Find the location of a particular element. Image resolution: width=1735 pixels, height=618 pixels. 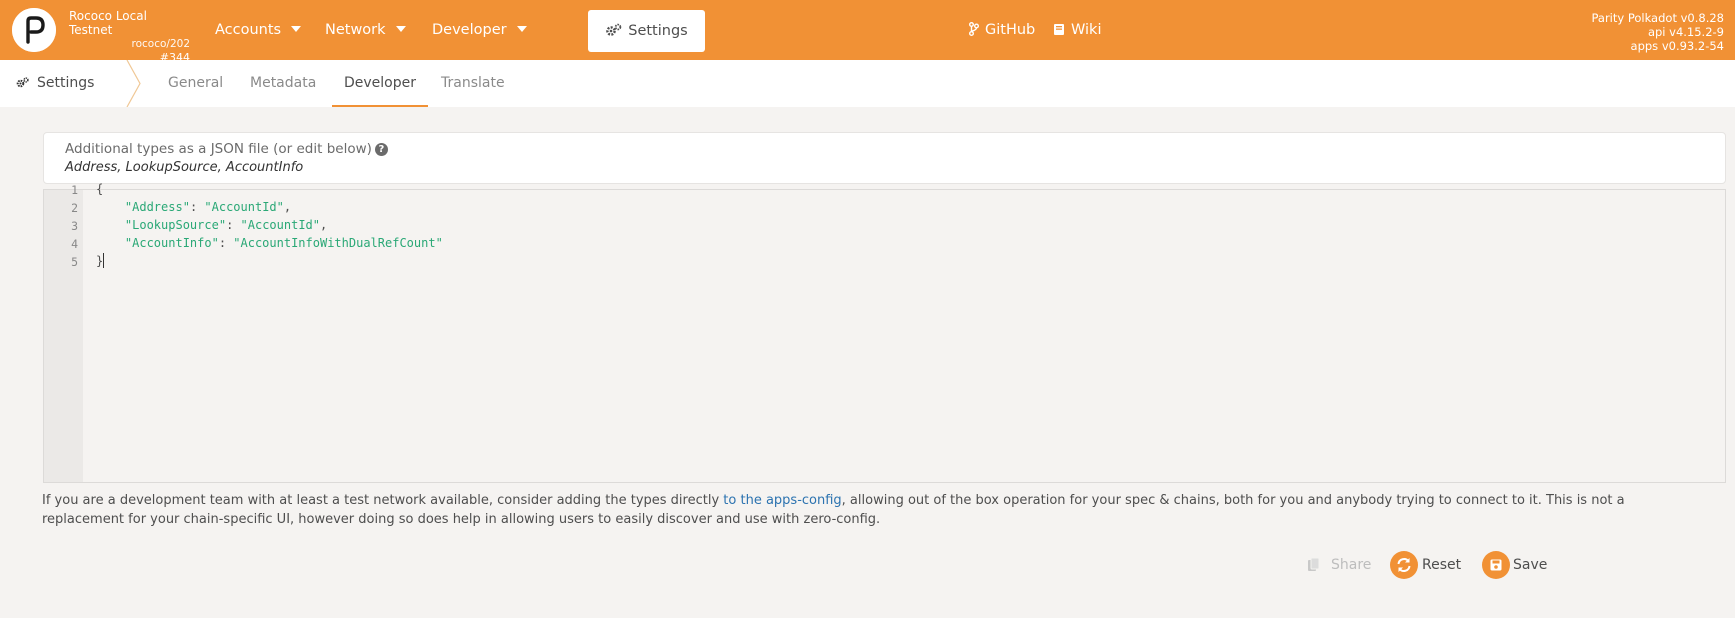

reset-icon-circle is located at coordinates (1404, 565).